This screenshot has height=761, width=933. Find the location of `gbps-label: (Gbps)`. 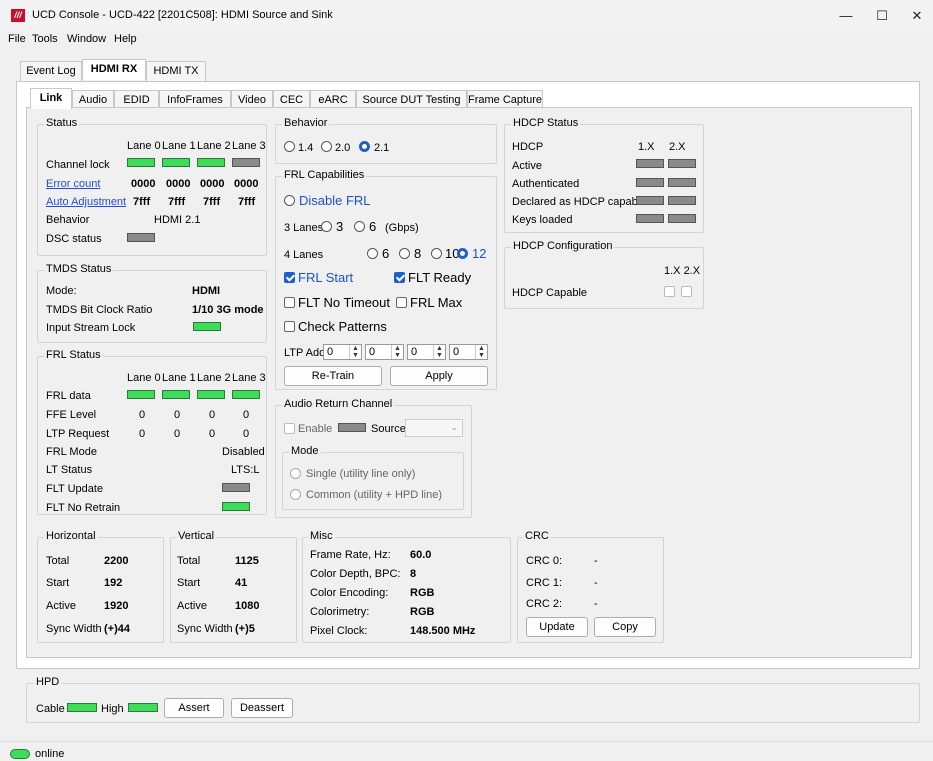

gbps-label: (Gbps) is located at coordinates (402, 228).